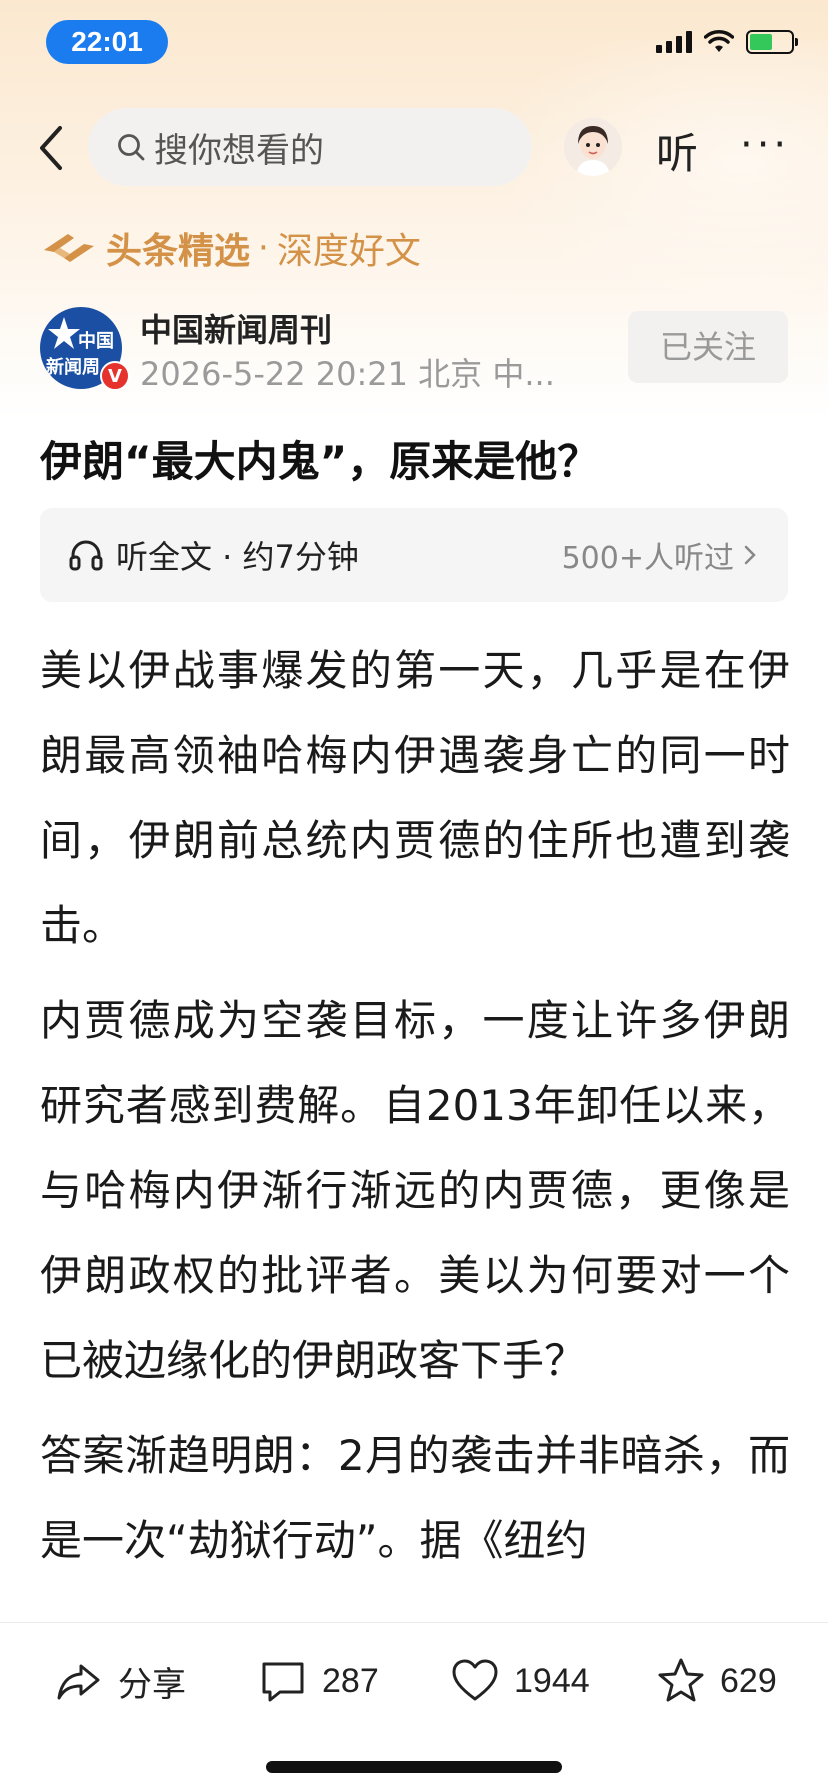 This screenshot has width=828, height=1792. Describe the element at coordinates (350, 1680) in the screenshot. I see `comment-count: 287` at that location.